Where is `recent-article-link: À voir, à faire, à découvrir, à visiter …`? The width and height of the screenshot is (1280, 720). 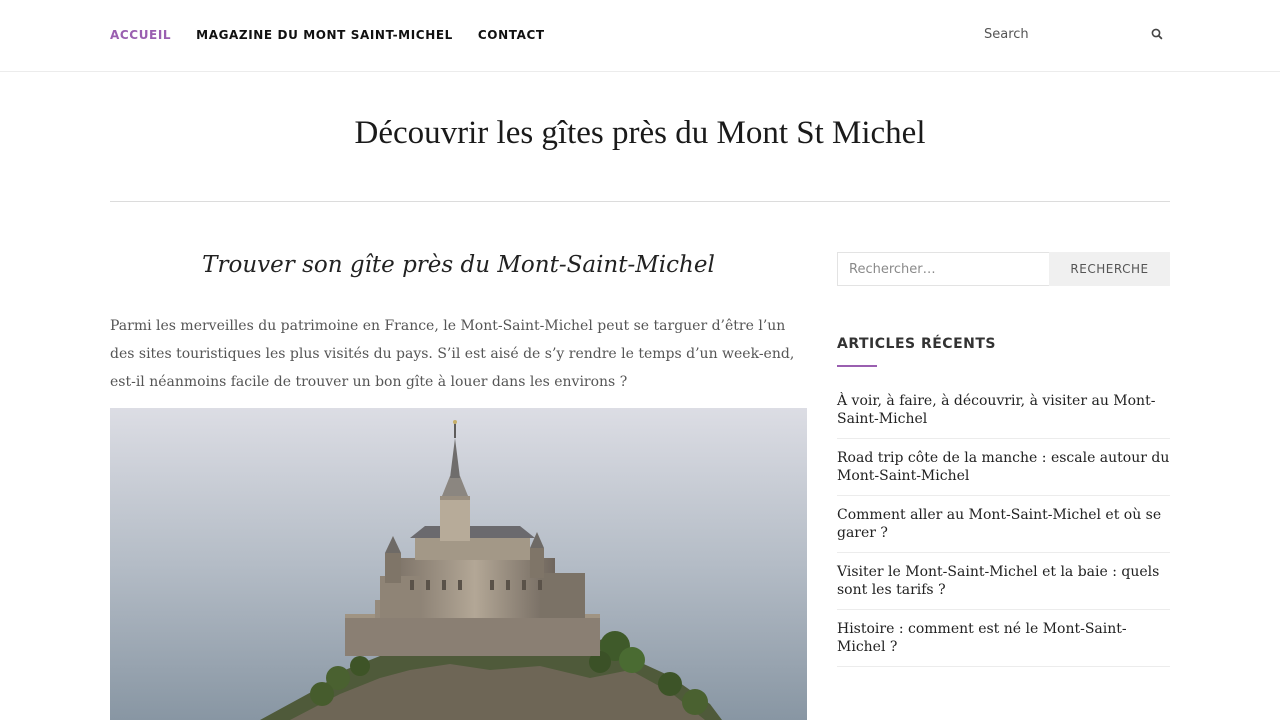 recent-article-link: À voir, à faire, à découvrir, à visiter … is located at coordinates (1003, 410).